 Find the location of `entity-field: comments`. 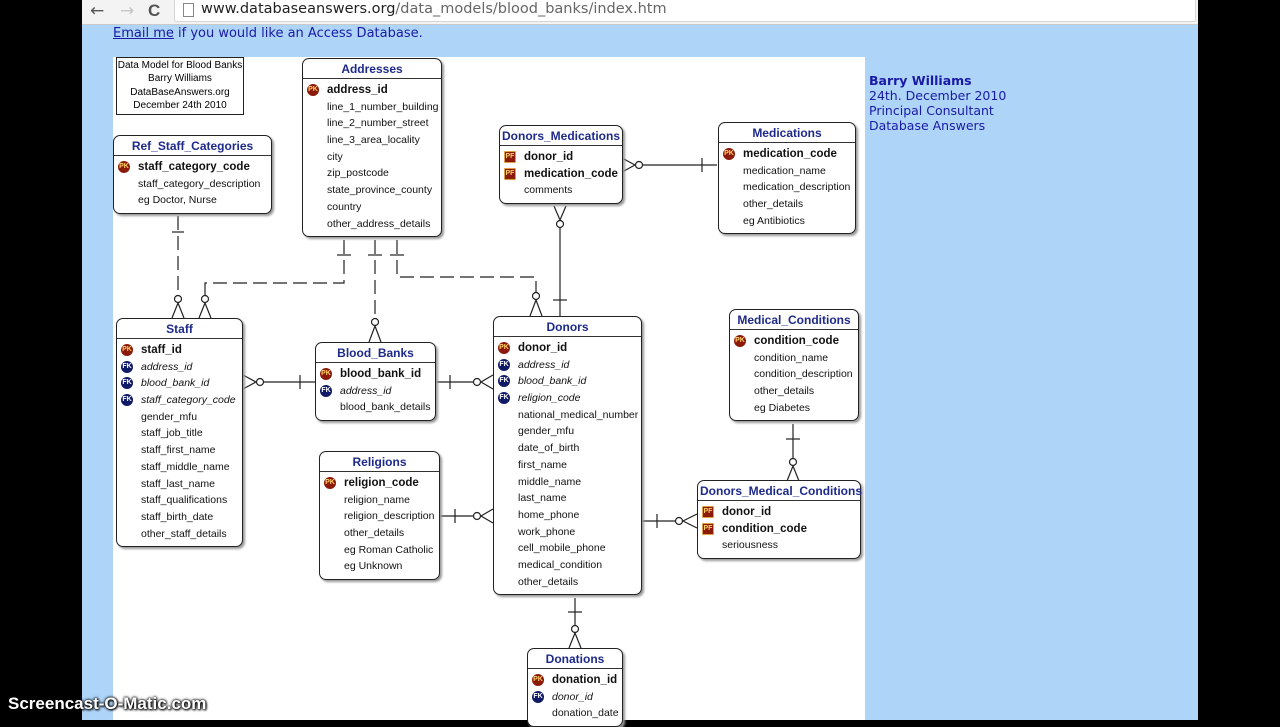

entity-field: comments is located at coordinates (561, 190).